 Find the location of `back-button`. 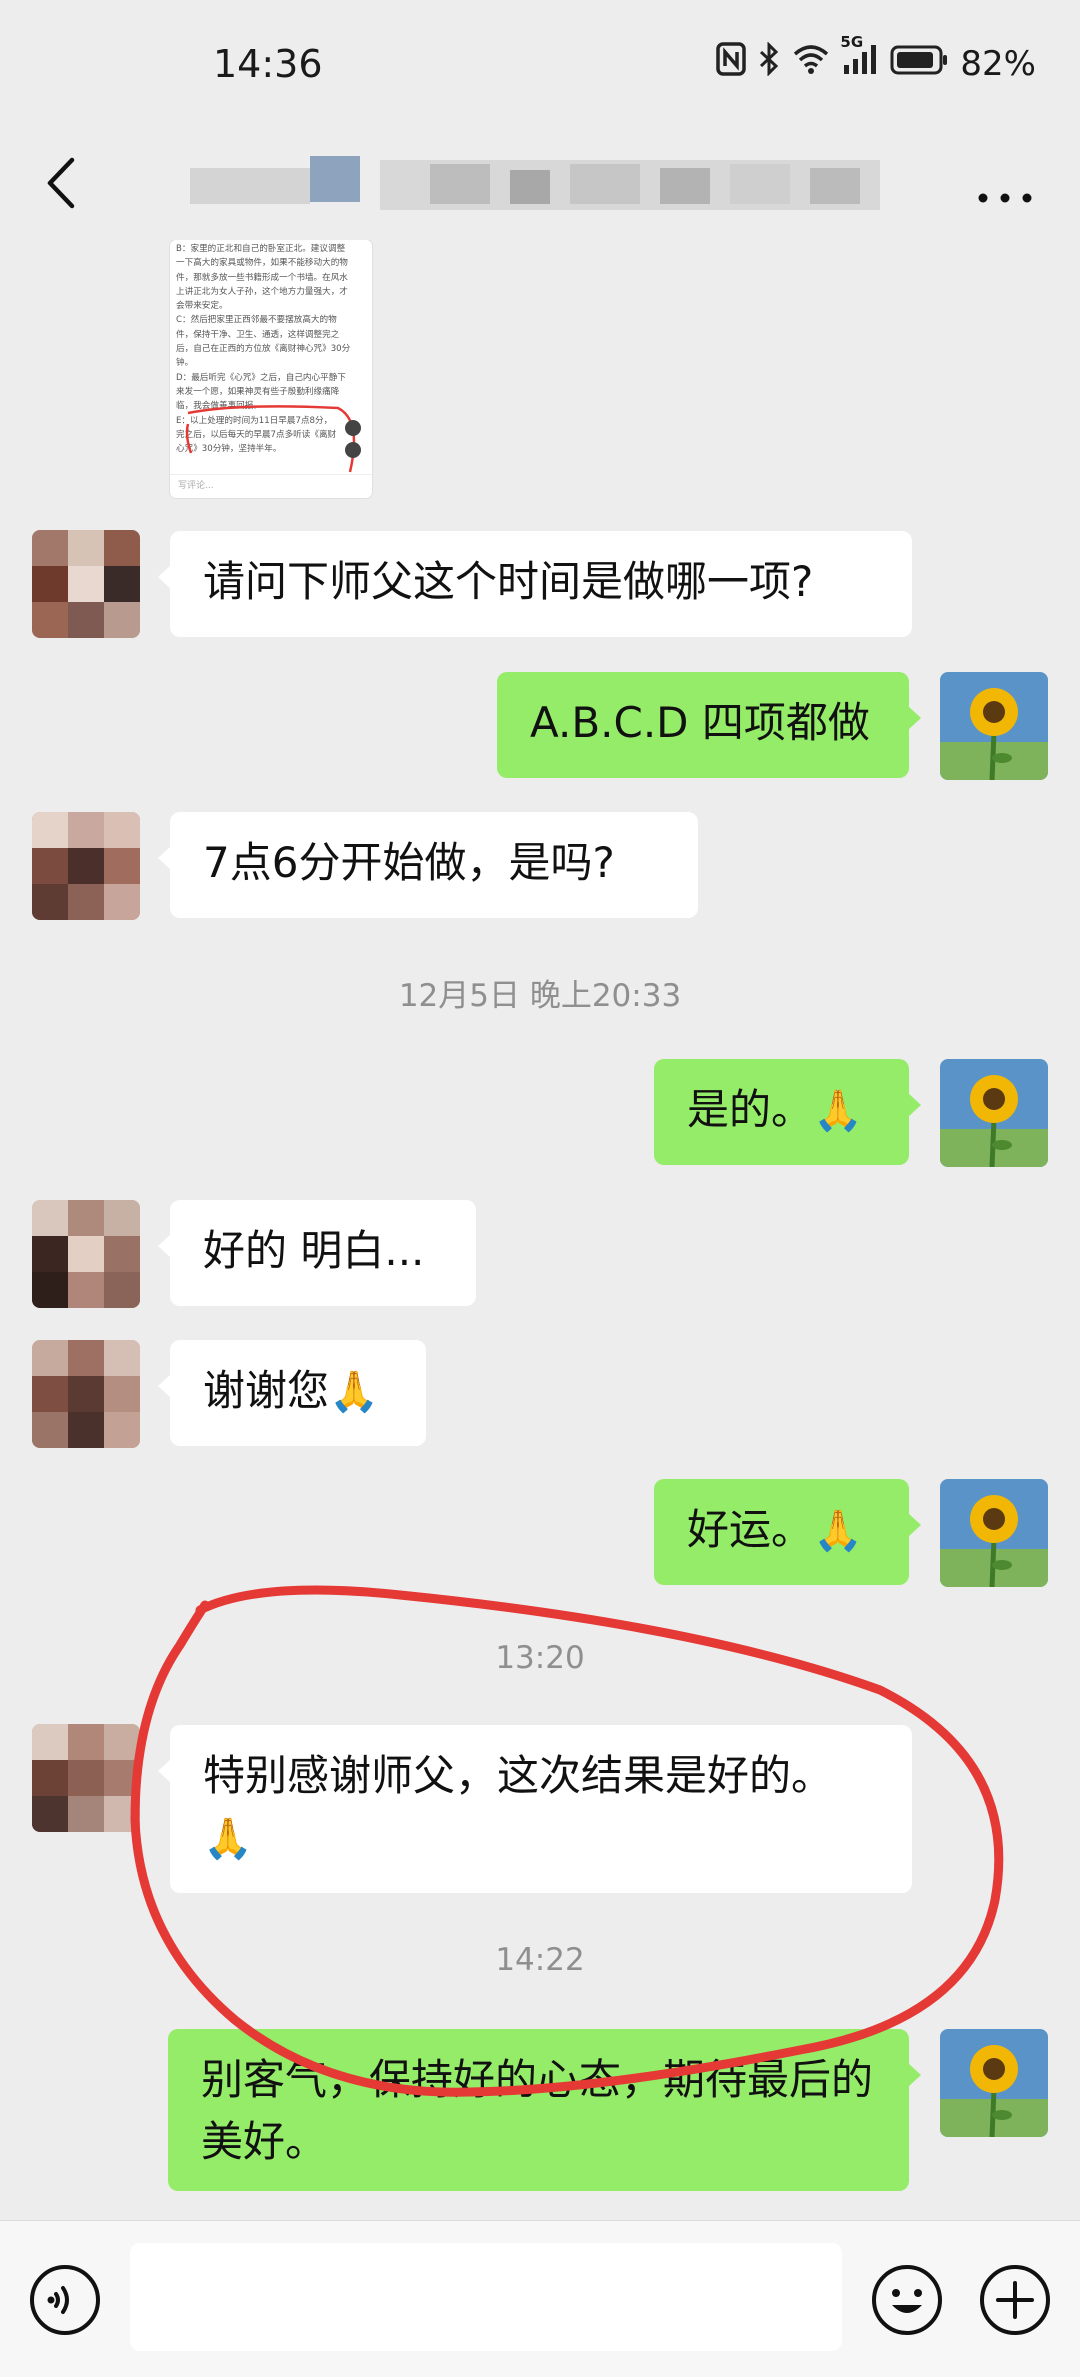

back-button is located at coordinates (65, 183).